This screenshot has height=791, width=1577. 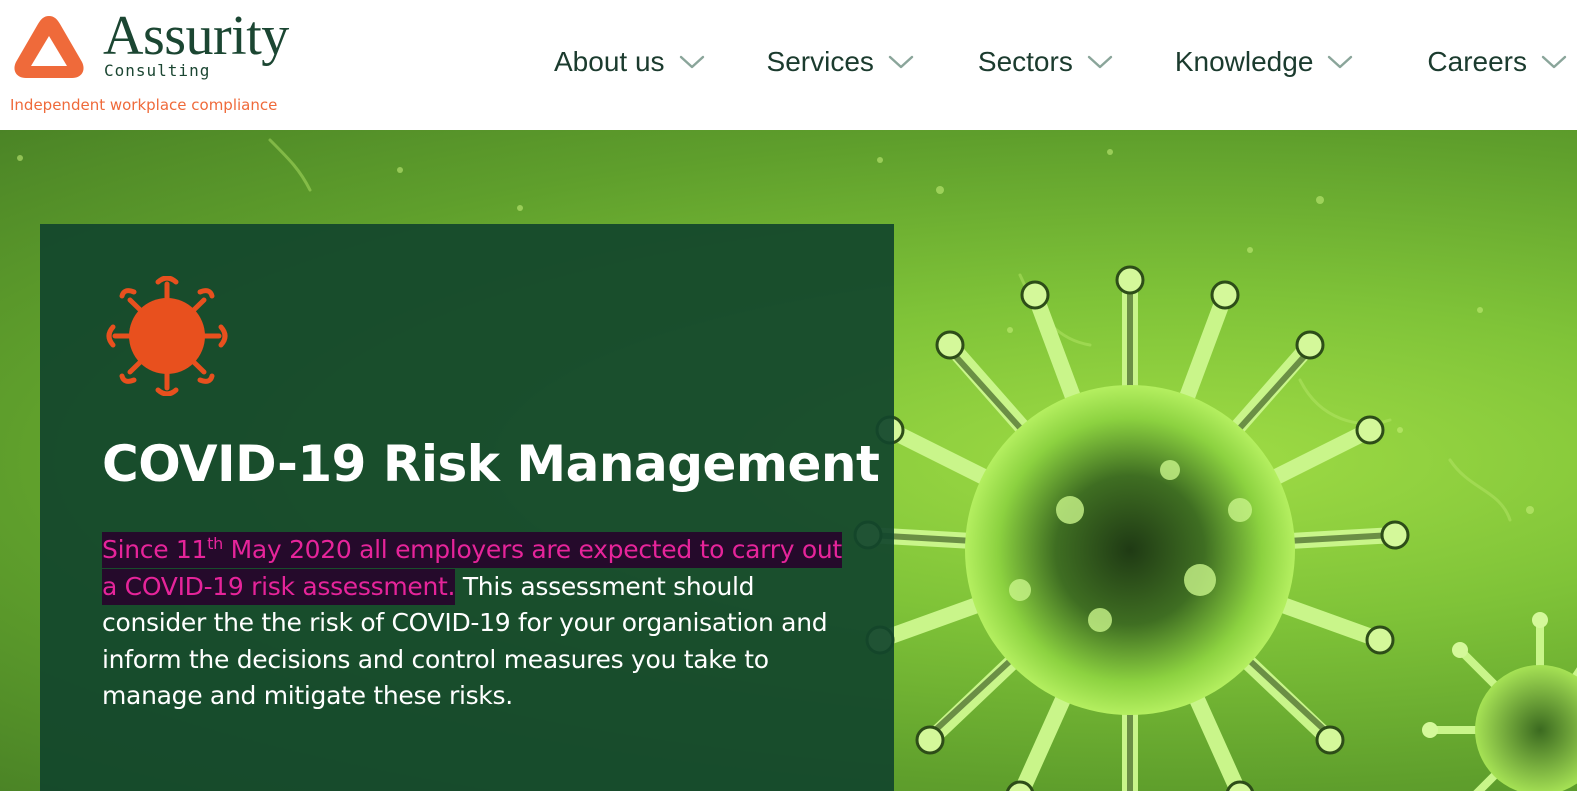 I want to click on triangle-logo-icon, so click(x=49, y=47).